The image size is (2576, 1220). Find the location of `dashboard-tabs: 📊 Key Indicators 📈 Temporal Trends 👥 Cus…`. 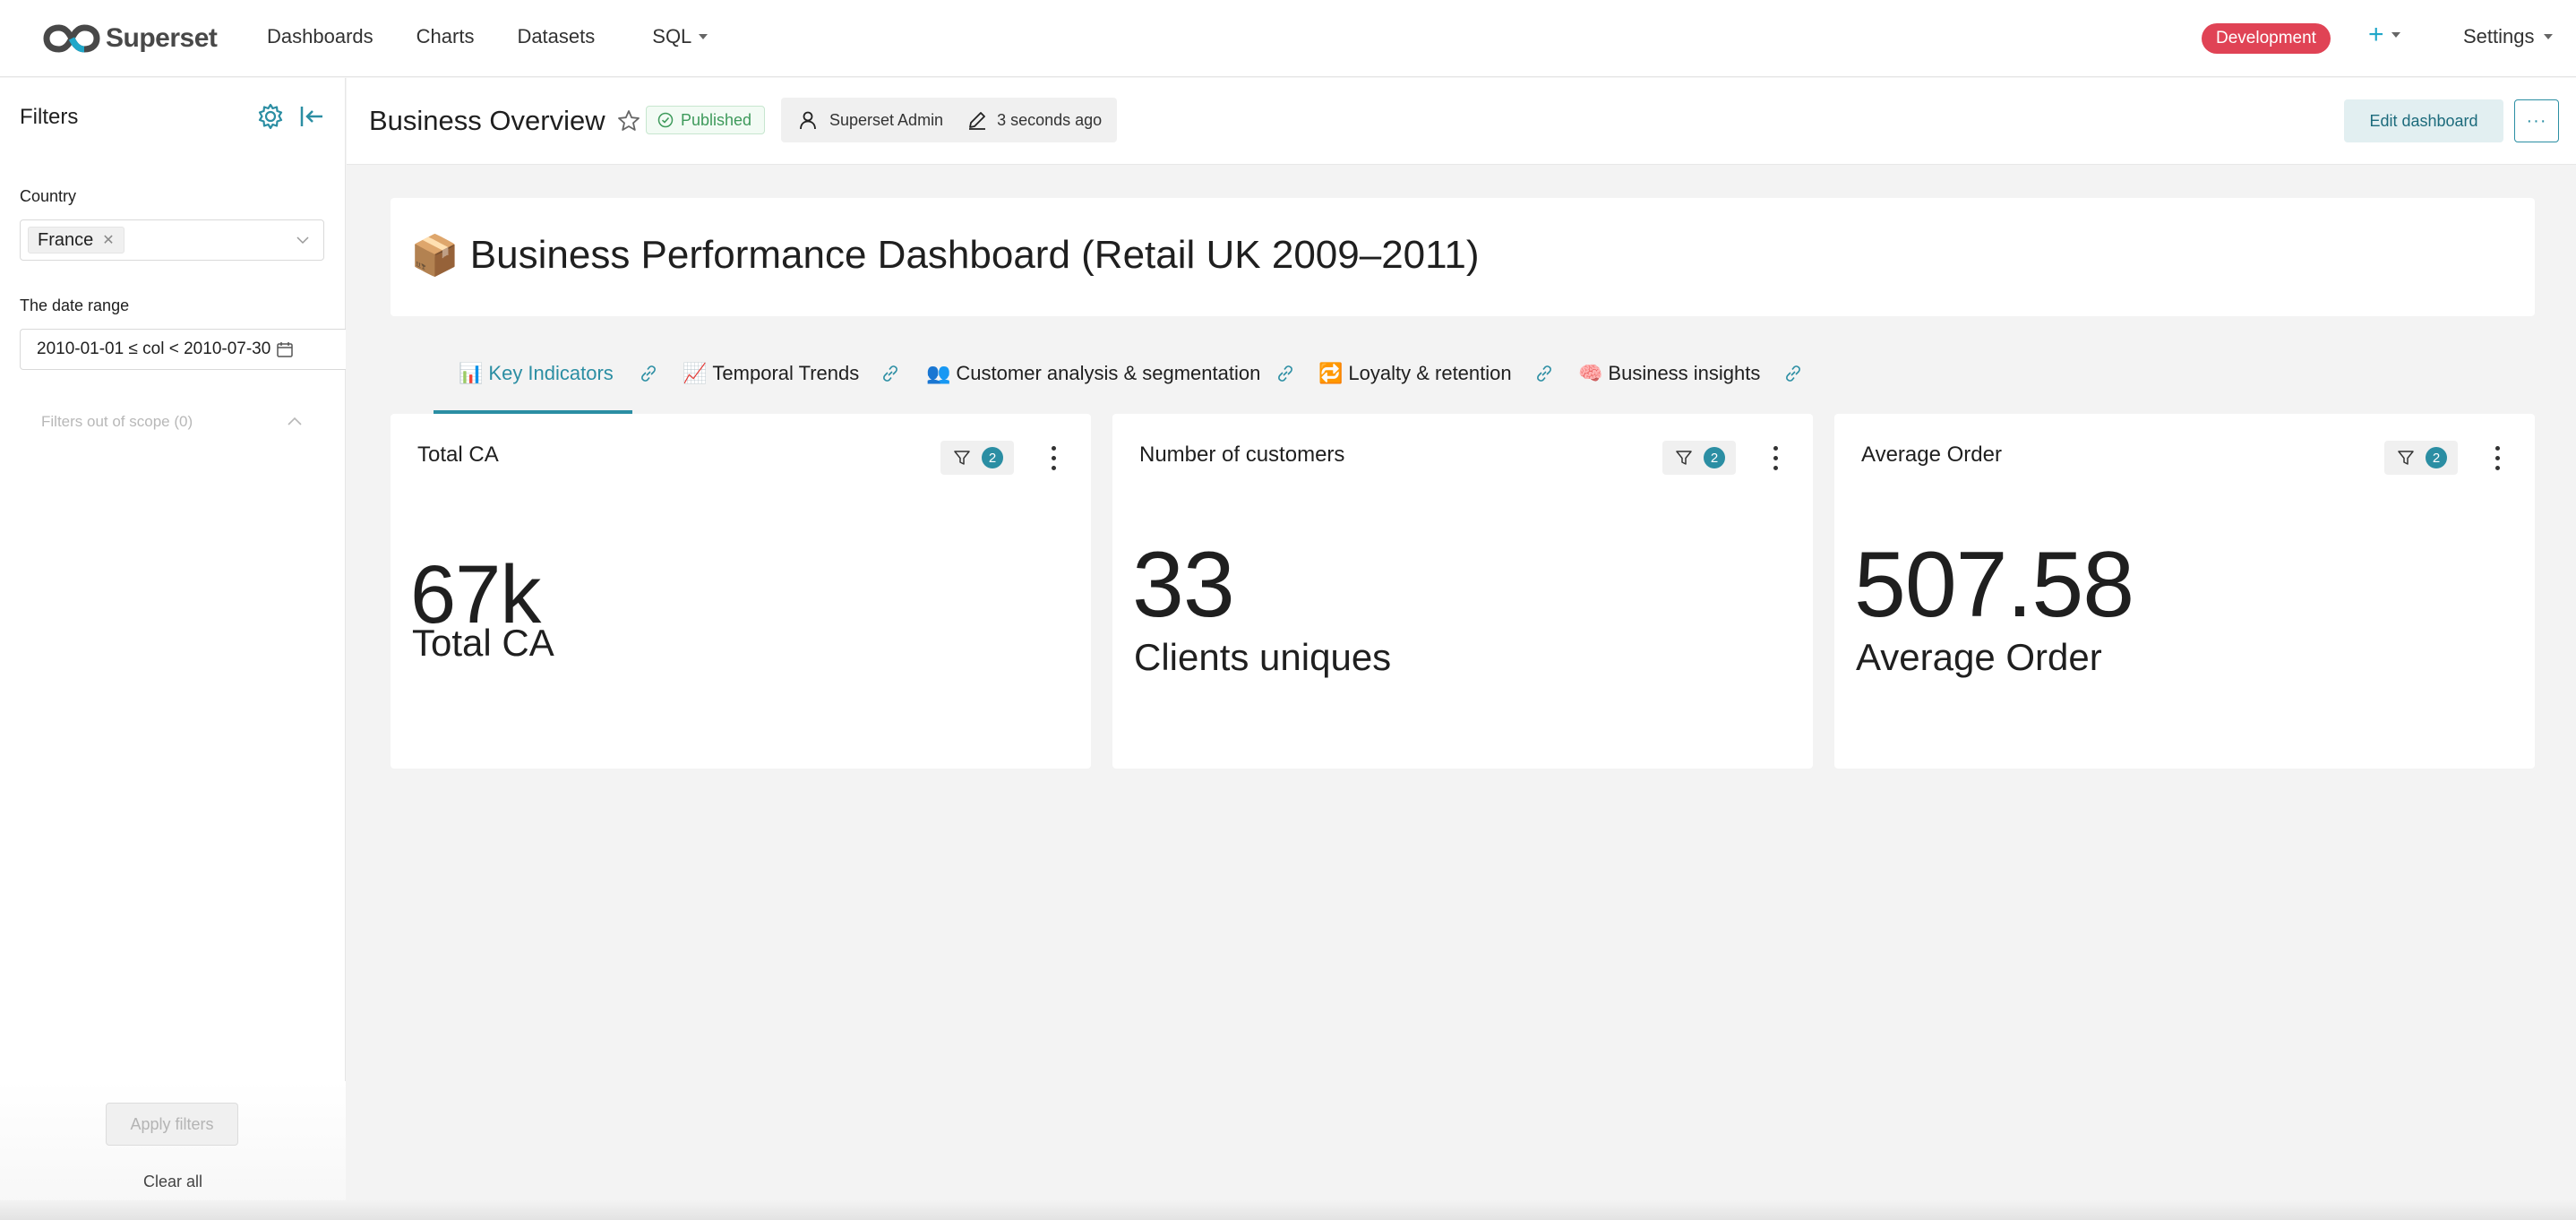

dashboard-tabs: 📊 Key Indicators 📈 Temporal Trends 👥 Cus… is located at coordinates (1463, 373).